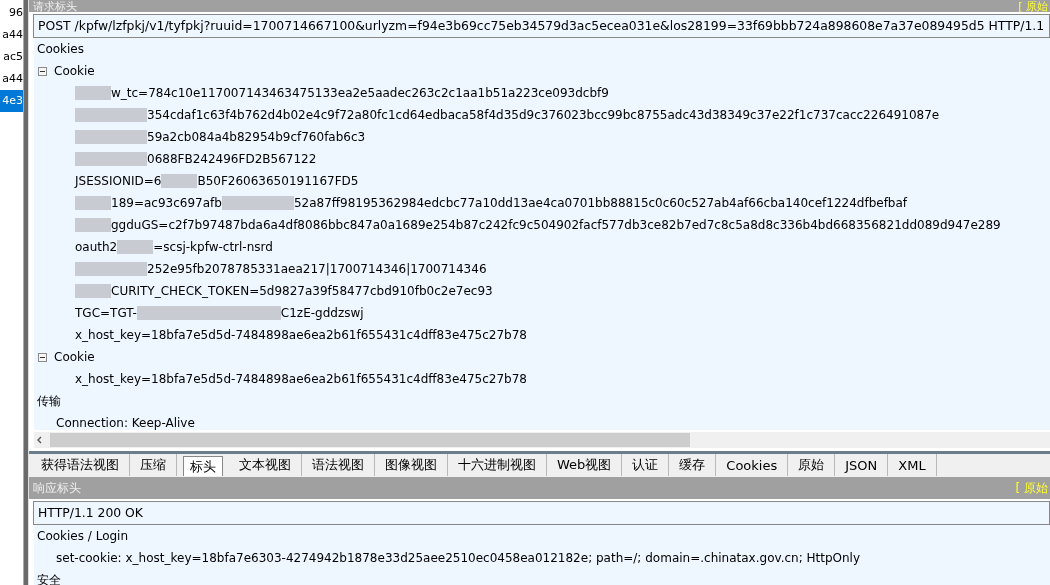 The width and height of the screenshot is (1050, 585). What do you see at coordinates (11, 57) in the screenshot?
I see `session-item: ac5` at bounding box center [11, 57].